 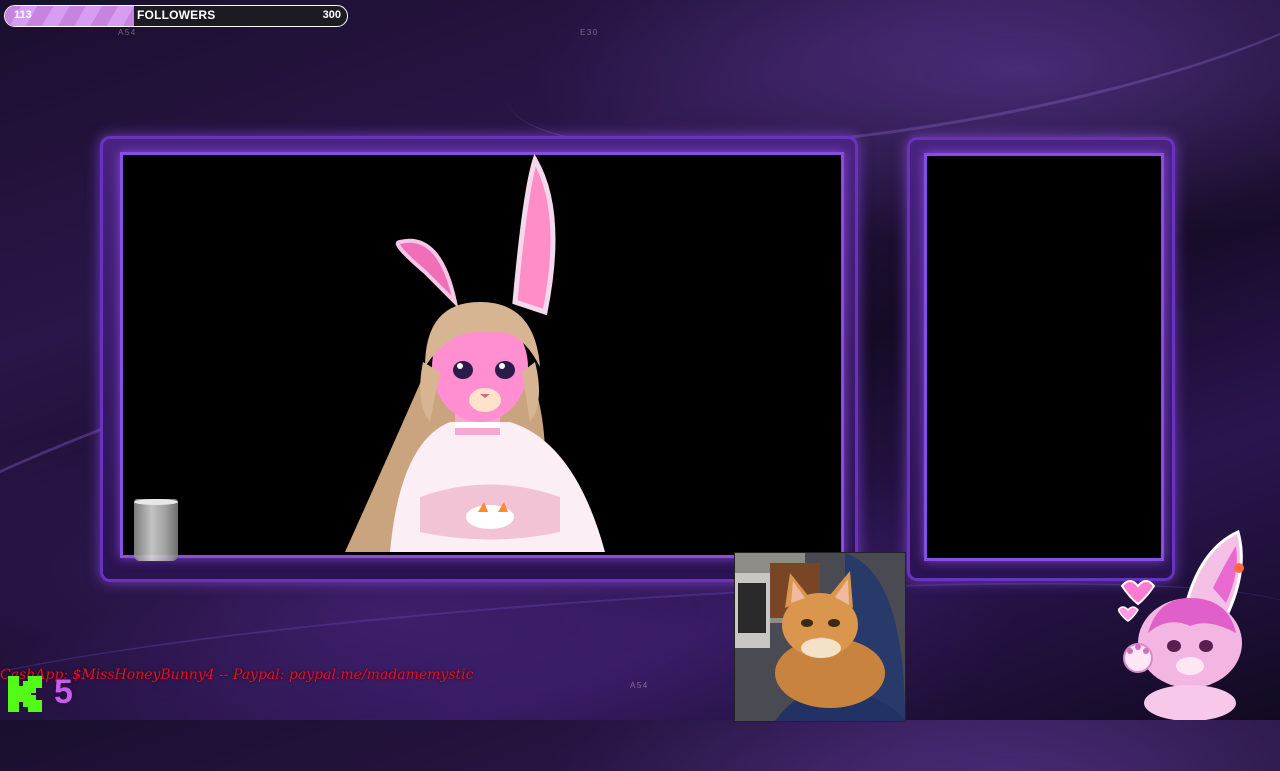 I want to click on kick-count: 5, so click(x=63, y=692).